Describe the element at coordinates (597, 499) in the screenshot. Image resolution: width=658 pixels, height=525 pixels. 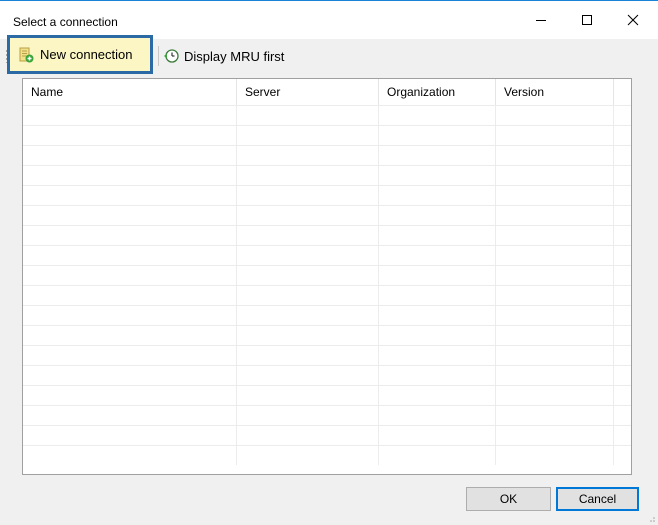
I see `cancel-button: Cancel` at that location.